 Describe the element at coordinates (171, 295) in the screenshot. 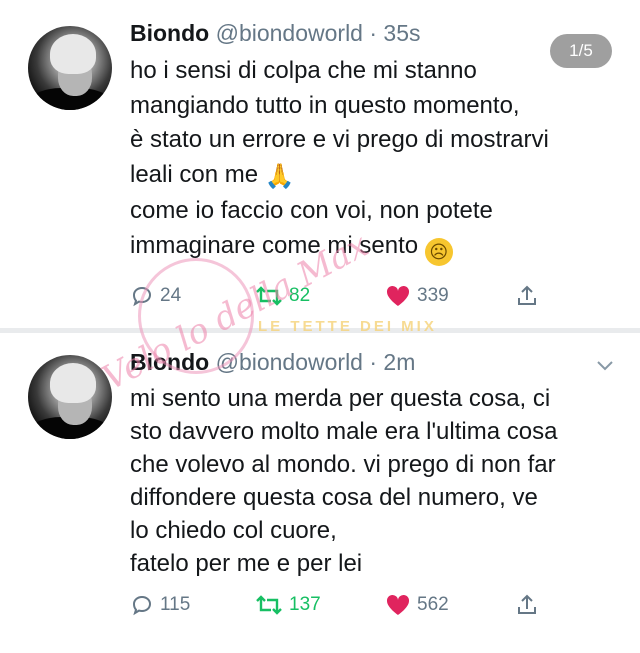

I see `reply-count: 24` at that location.